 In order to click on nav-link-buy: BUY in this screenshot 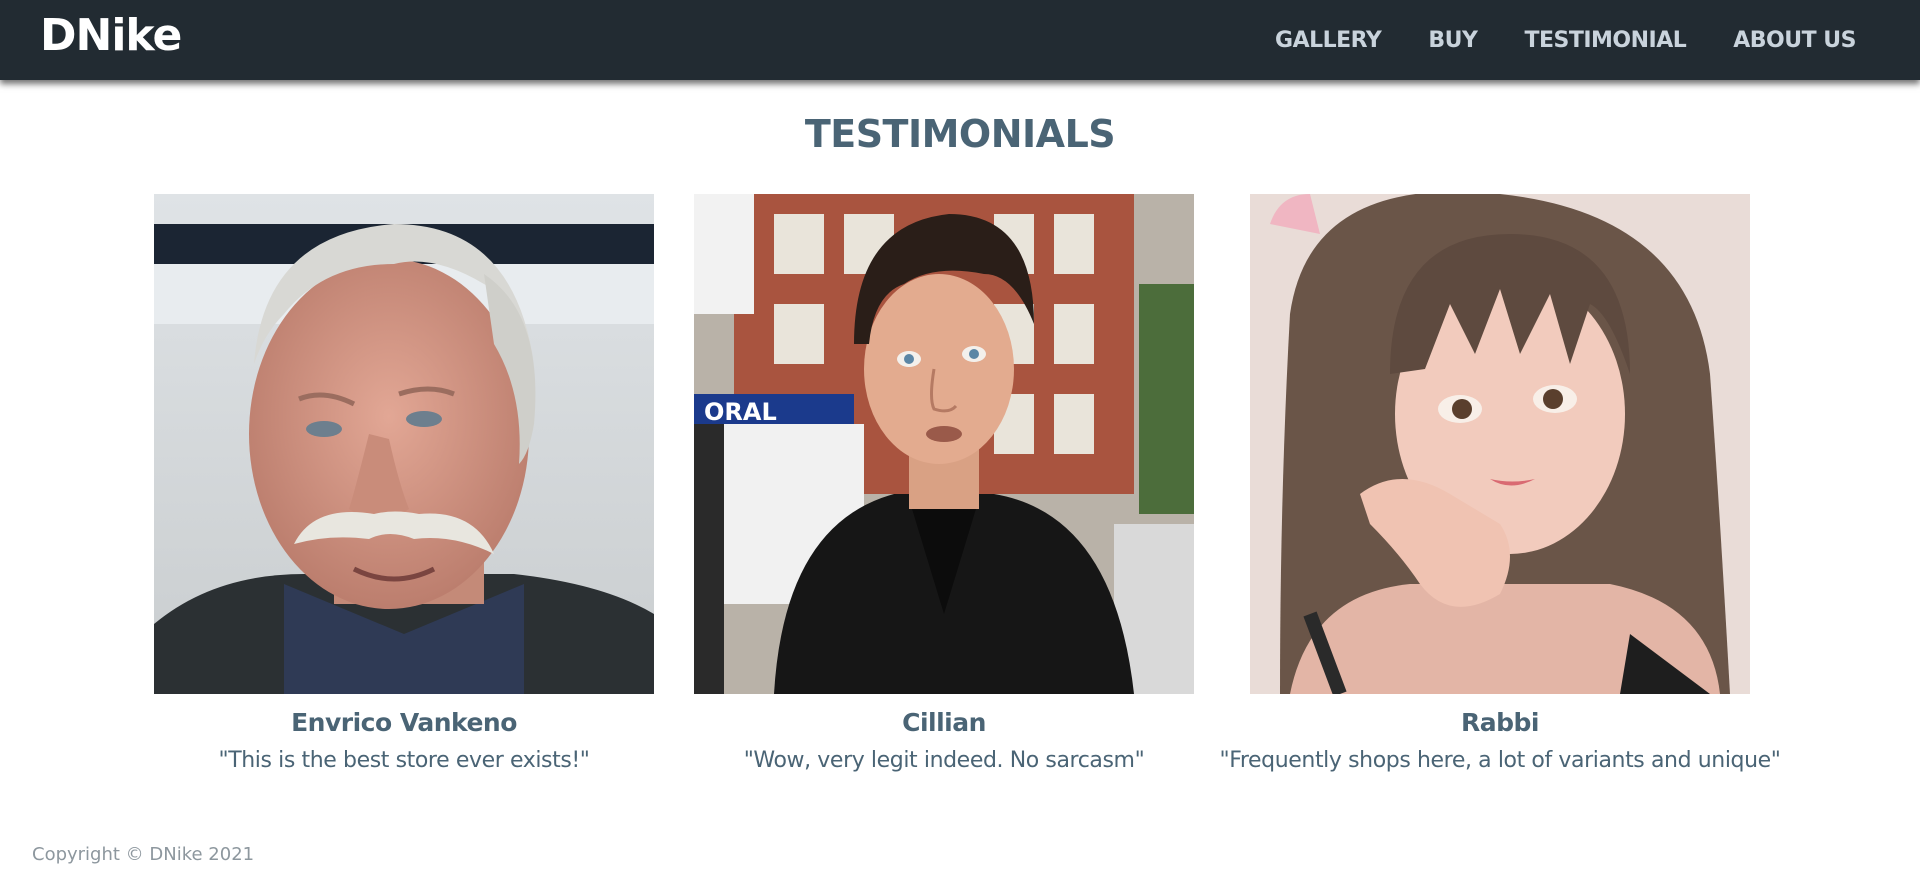, I will do `click(1453, 40)`.